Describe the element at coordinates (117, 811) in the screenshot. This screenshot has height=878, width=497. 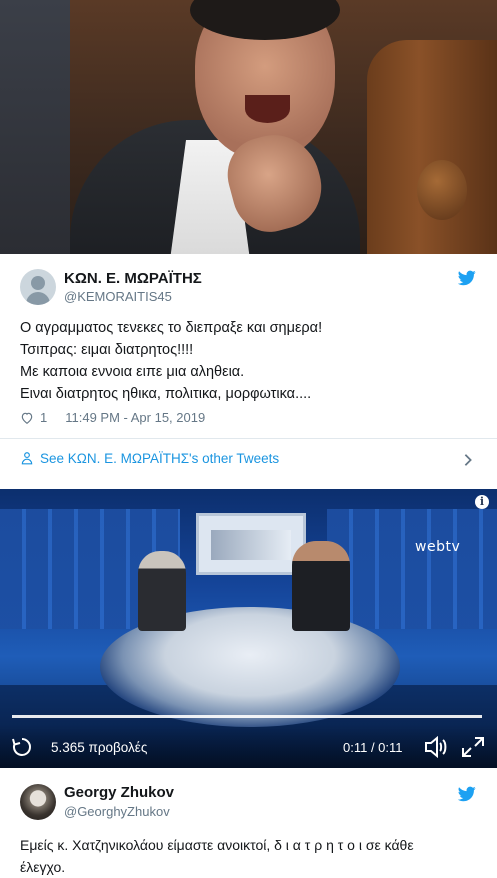
I see `author-handle: @GeorghyZhukov` at that location.